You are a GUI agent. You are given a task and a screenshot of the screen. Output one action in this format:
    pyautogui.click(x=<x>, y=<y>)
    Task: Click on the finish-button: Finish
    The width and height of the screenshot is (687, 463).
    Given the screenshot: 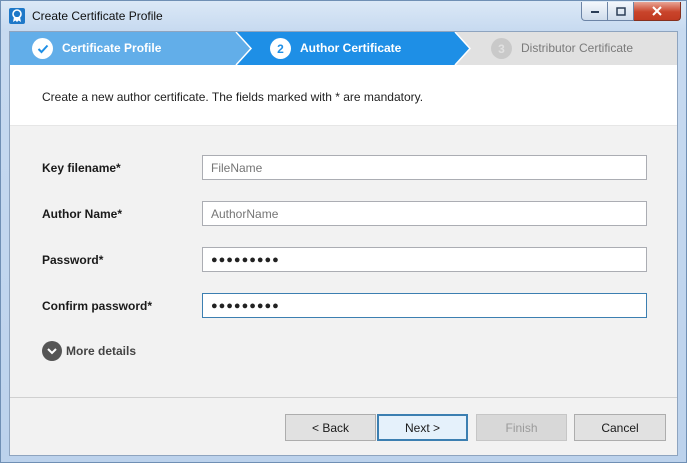 What is the action you would take?
    pyautogui.click(x=521, y=427)
    